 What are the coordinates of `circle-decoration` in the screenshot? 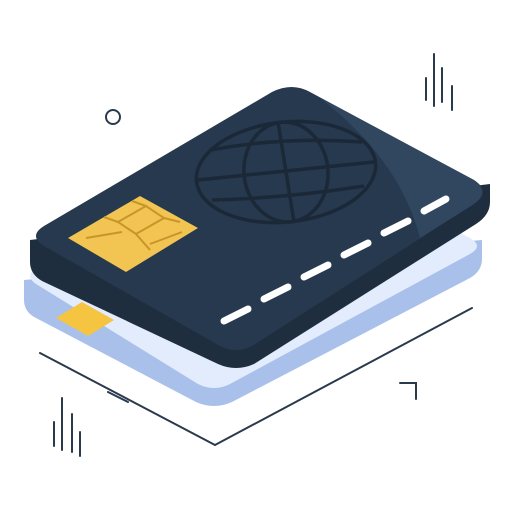 It's located at (113, 117).